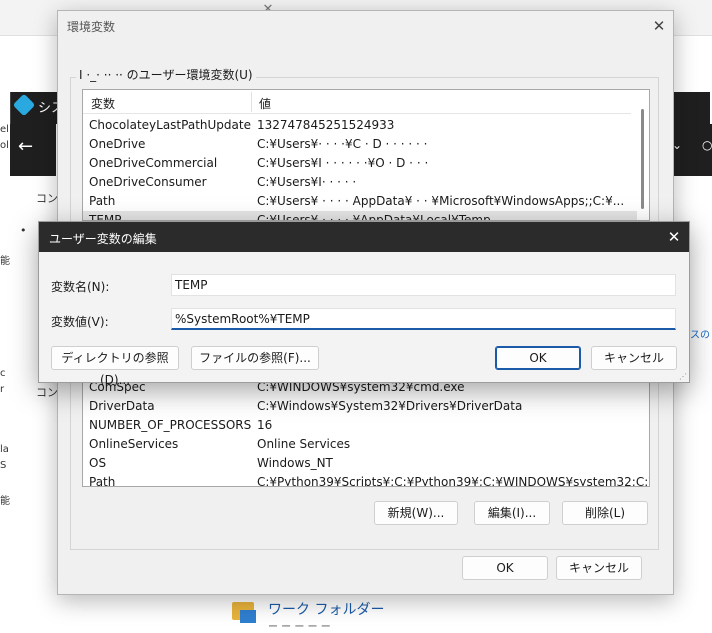 This screenshot has width=712, height=633. What do you see at coordinates (505, 568) in the screenshot?
I see `ok-button: OK` at bounding box center [505, 568].